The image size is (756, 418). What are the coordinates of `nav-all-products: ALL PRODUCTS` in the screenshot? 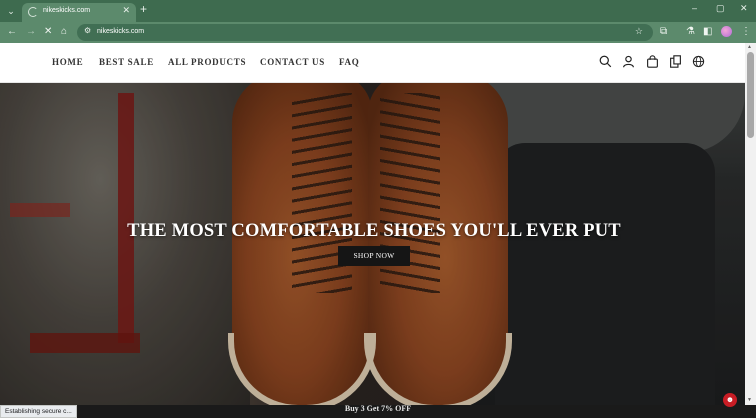 It's located at (207, 62).